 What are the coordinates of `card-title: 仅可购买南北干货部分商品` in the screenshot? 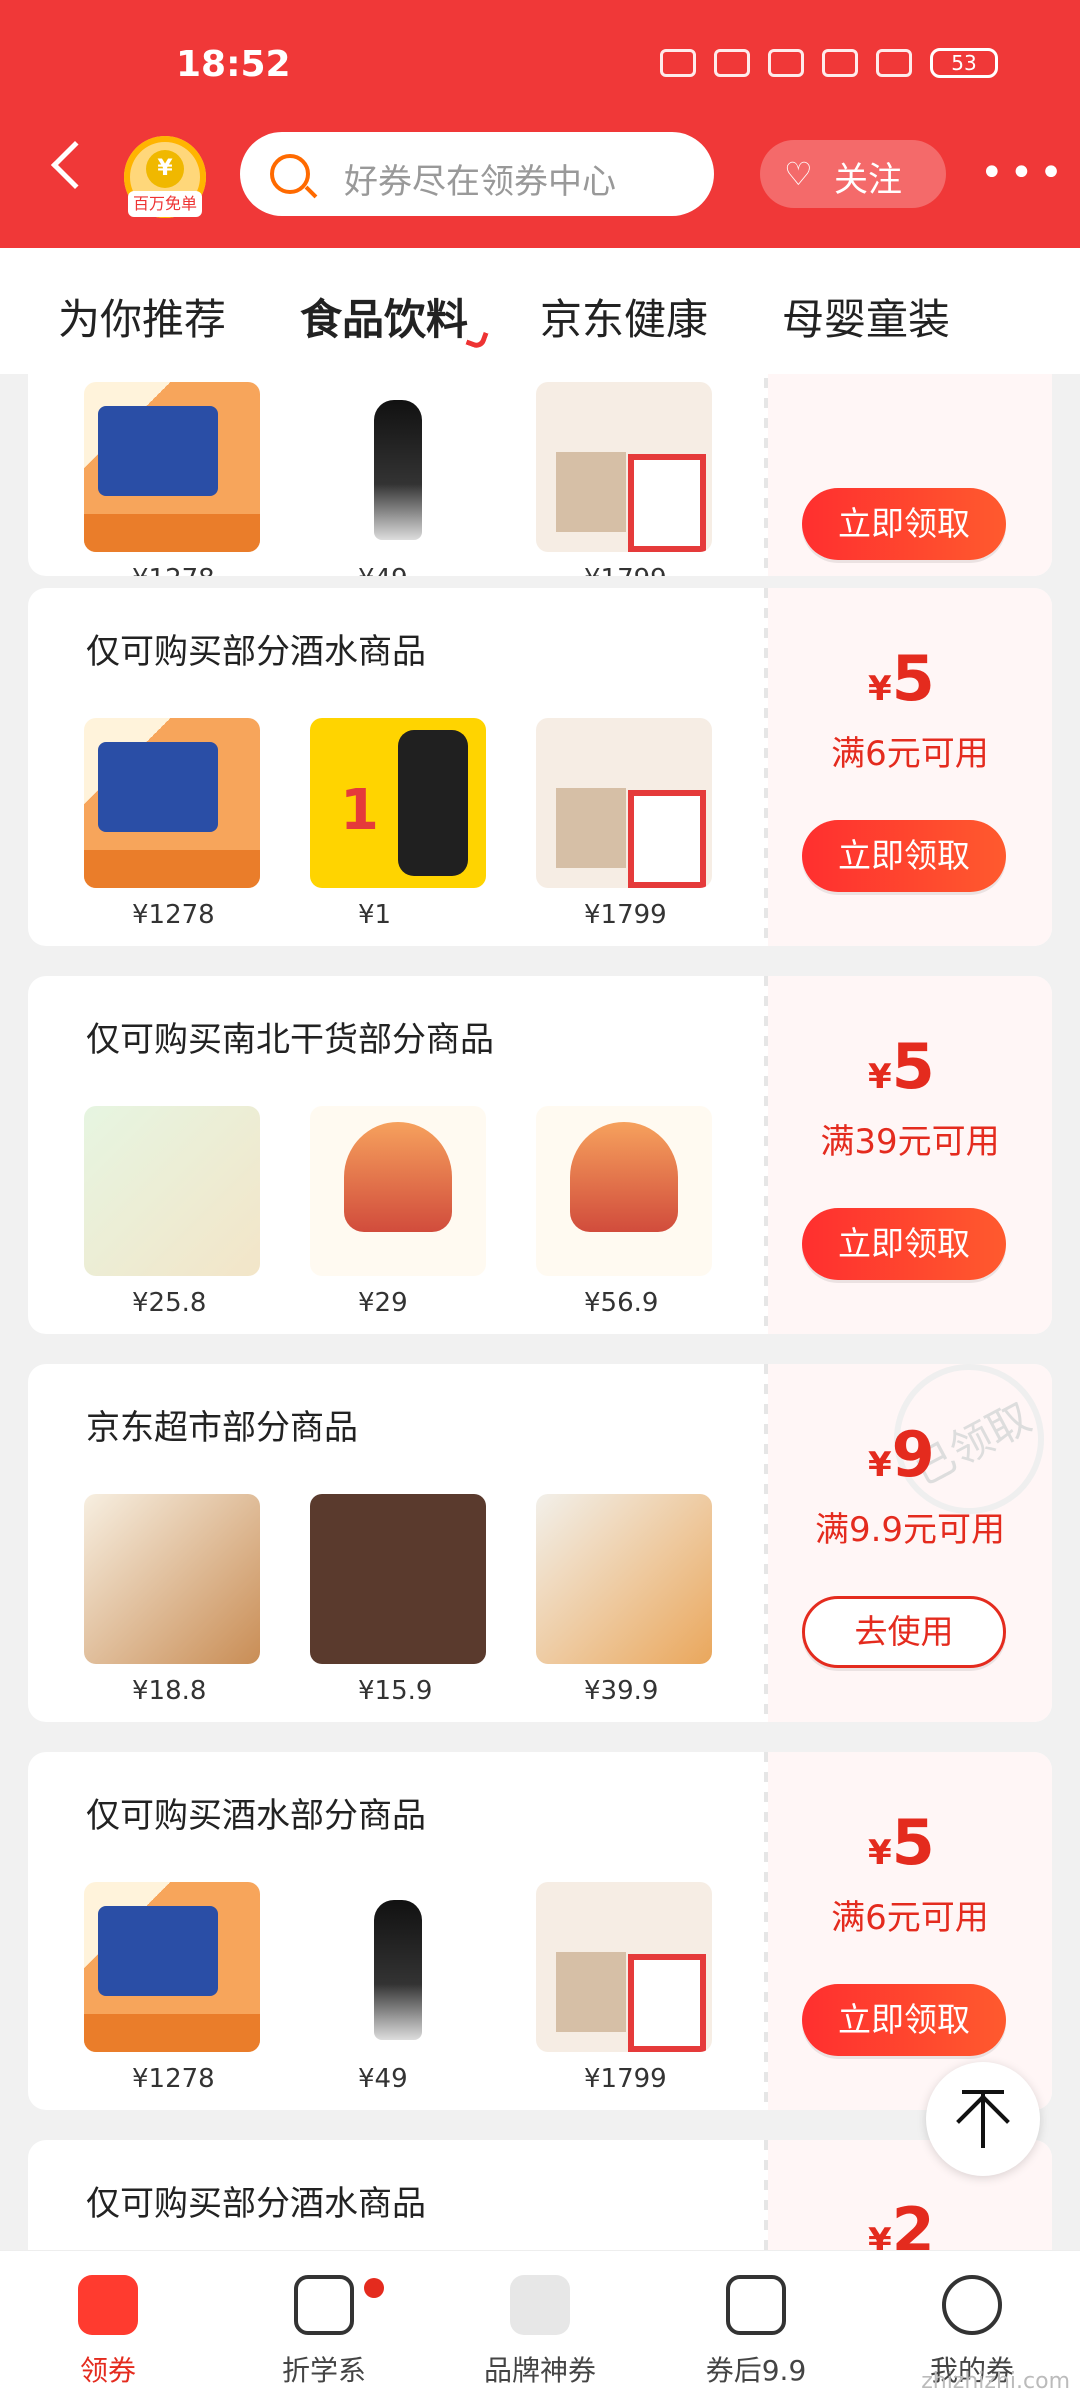 It's located at (290, 1040).